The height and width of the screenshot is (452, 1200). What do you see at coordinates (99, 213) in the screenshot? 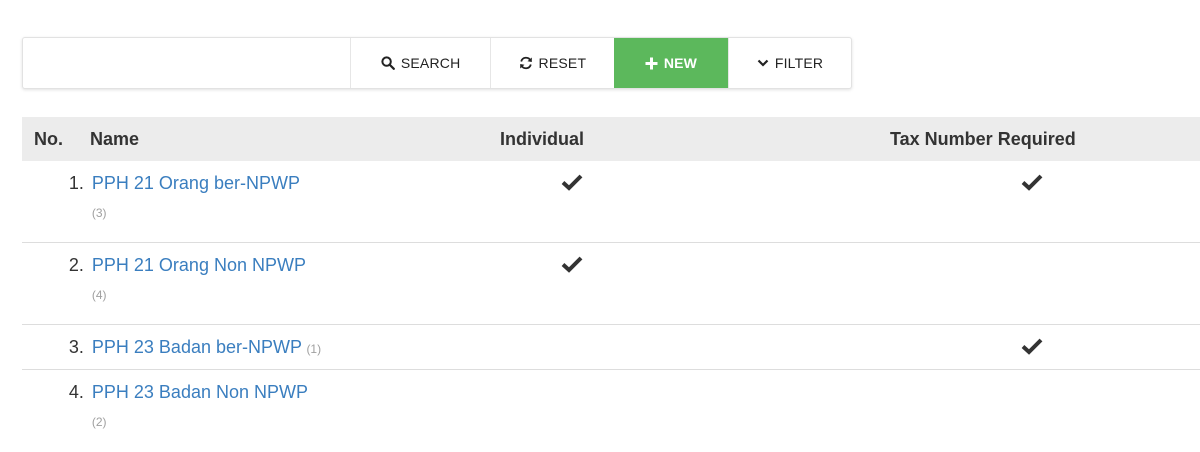
I see `row-count: (3)` at bounding box center [99, 213].